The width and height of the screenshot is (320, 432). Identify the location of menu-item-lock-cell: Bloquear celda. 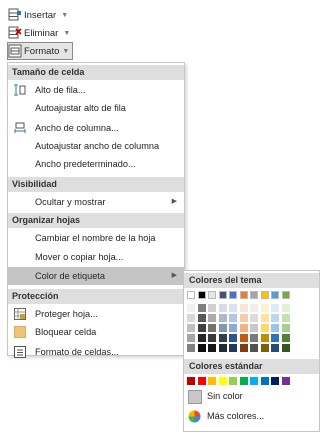
(96, 332).